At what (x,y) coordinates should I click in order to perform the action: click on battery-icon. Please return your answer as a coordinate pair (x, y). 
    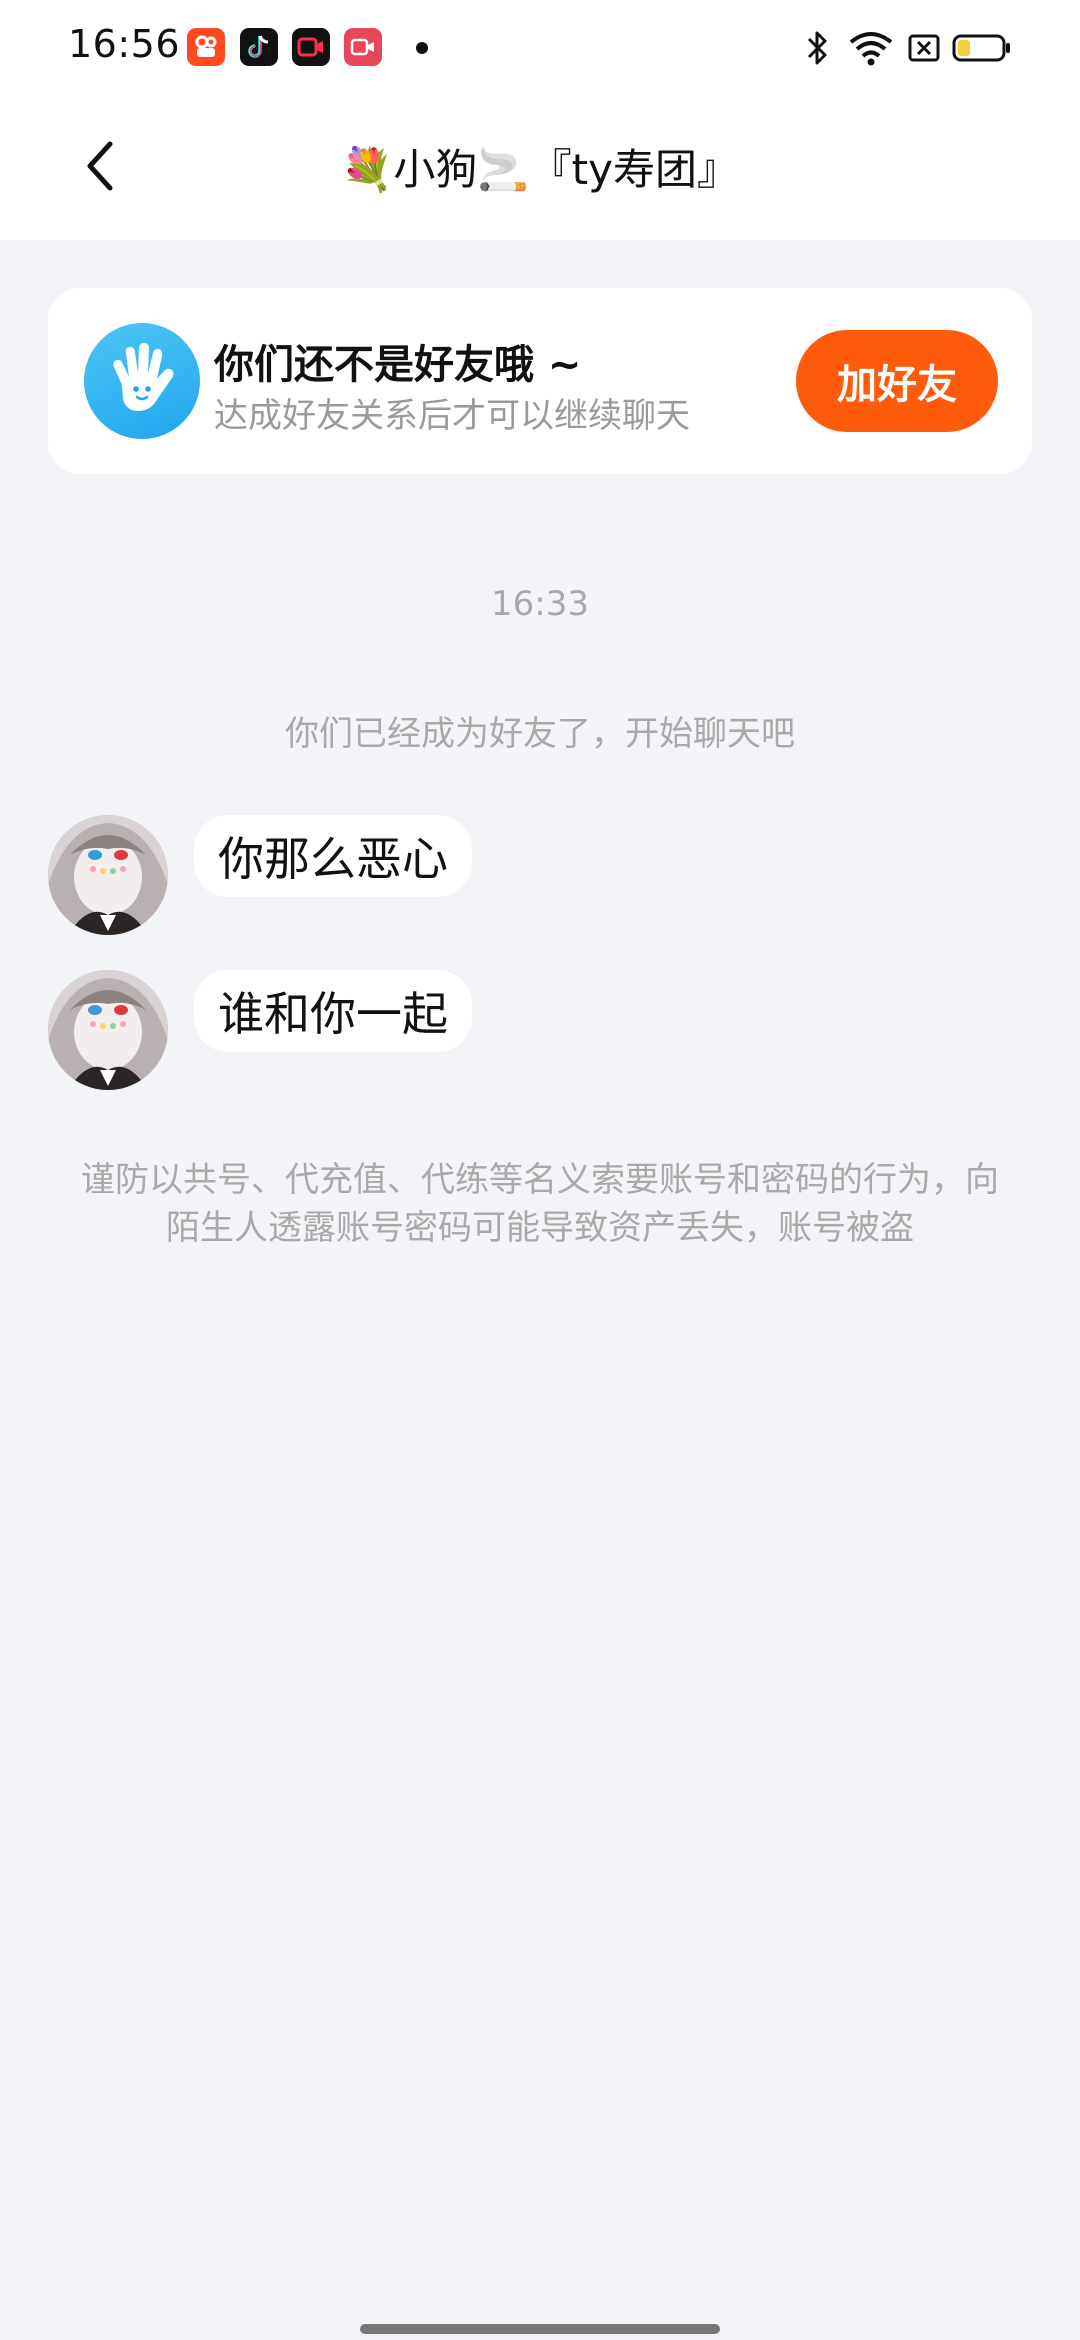
    Looking at the image, I should click on (982, 48).